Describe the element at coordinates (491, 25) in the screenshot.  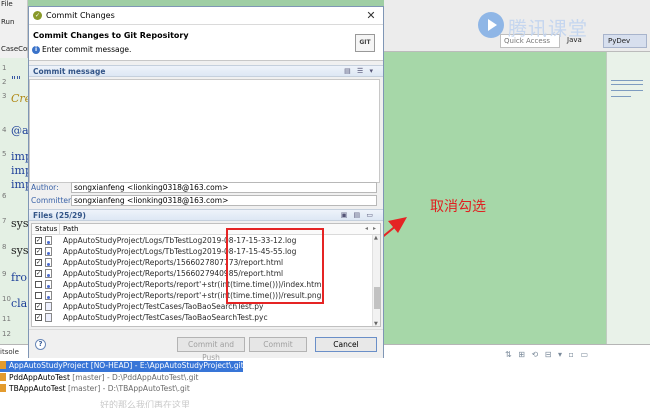
I see `play-logo-icon` at that location.